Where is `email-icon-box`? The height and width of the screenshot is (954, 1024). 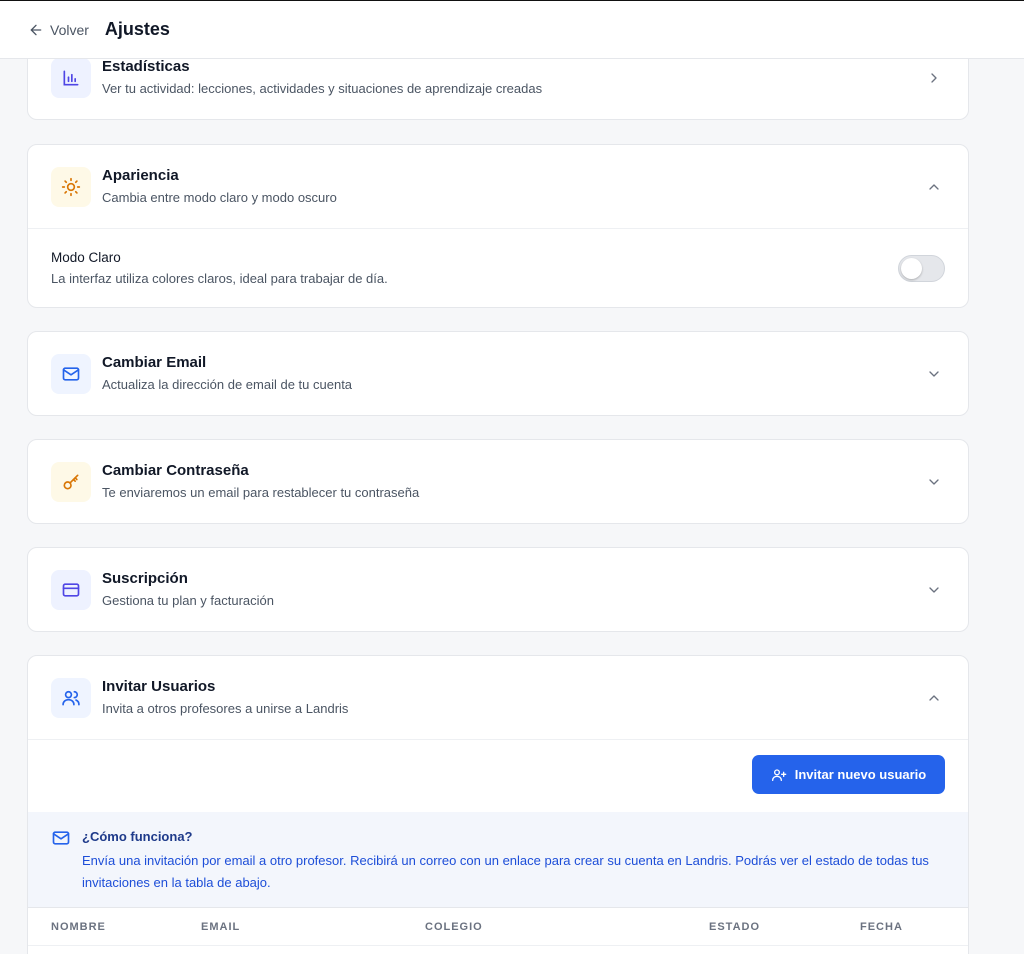 email-icon-box is located at coordinates (71, 373).